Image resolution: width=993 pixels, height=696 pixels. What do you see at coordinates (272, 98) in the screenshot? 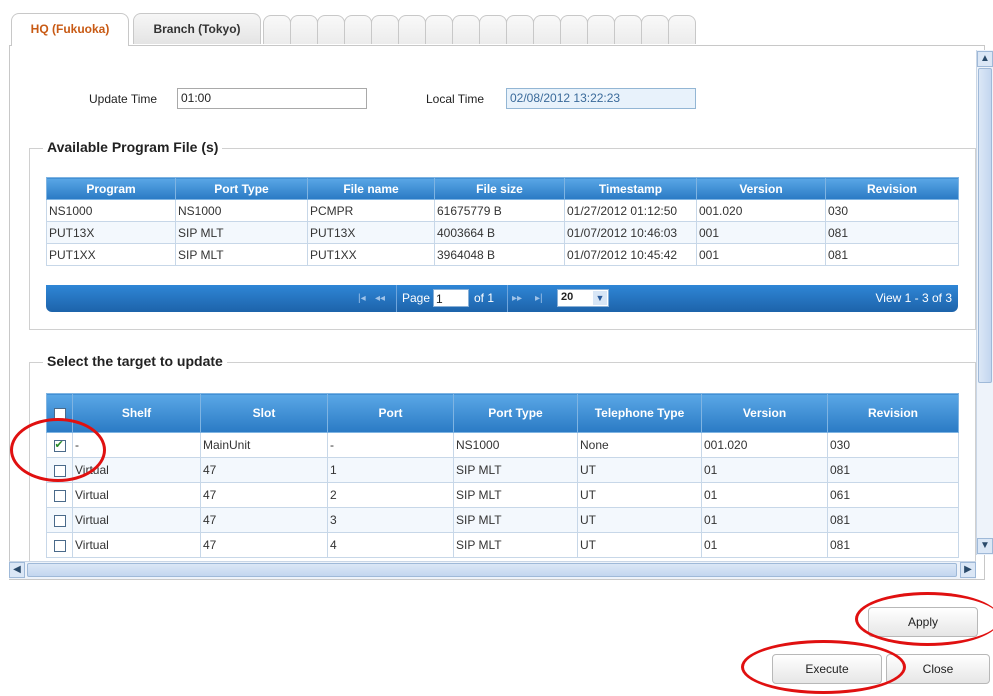
I see `update-time-field: 01:00` at bounding box center [272, 98].